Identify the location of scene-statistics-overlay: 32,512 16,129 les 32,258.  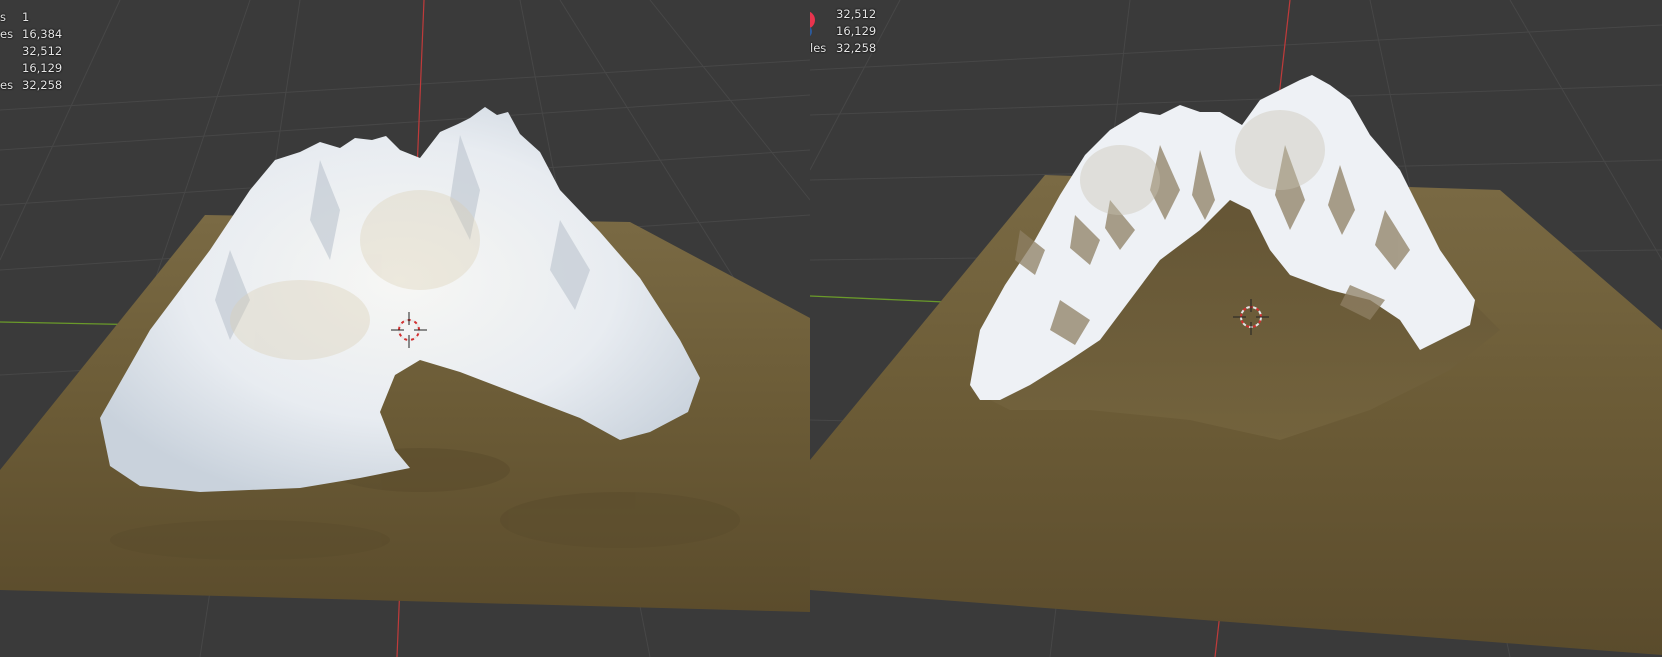
(843, 31).